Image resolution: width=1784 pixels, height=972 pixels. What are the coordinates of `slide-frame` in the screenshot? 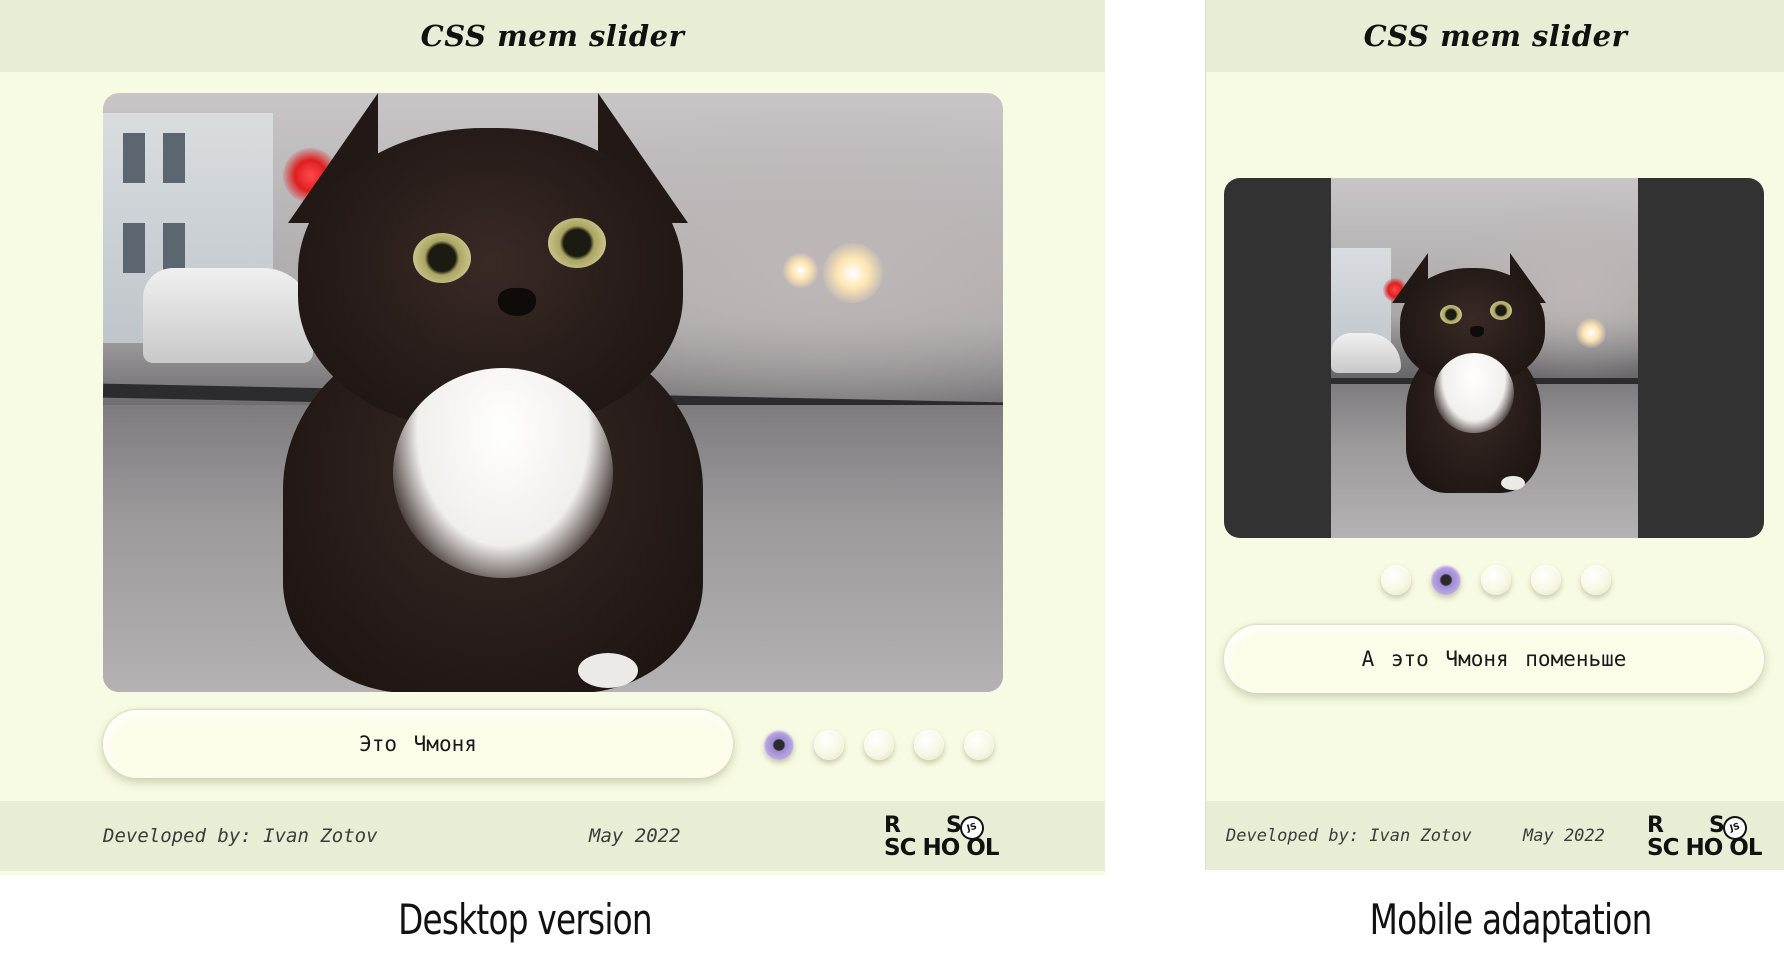 It's located at (1494, 358).